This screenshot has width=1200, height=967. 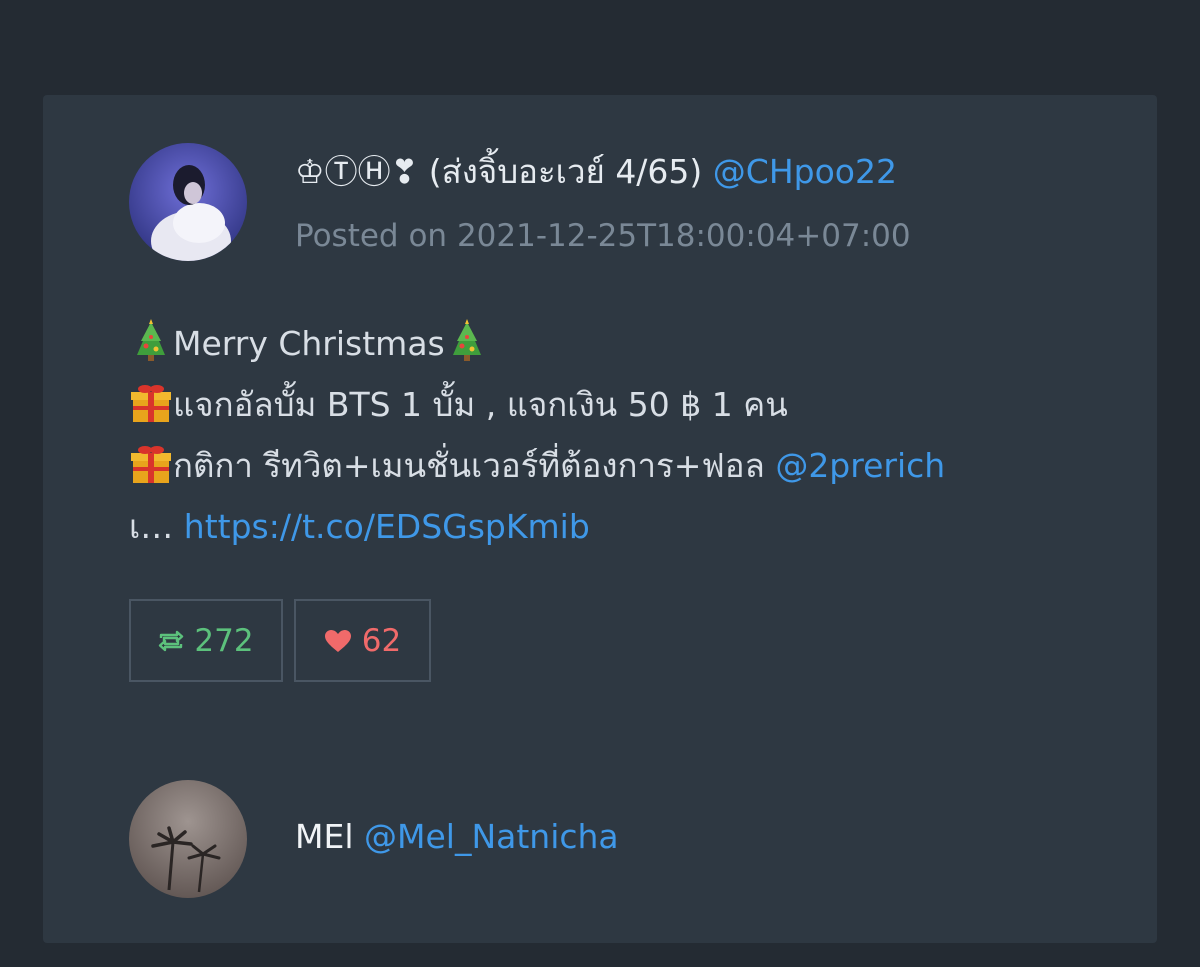 I want to click on mention-link: @2prerich, so click(x=860, y=465).